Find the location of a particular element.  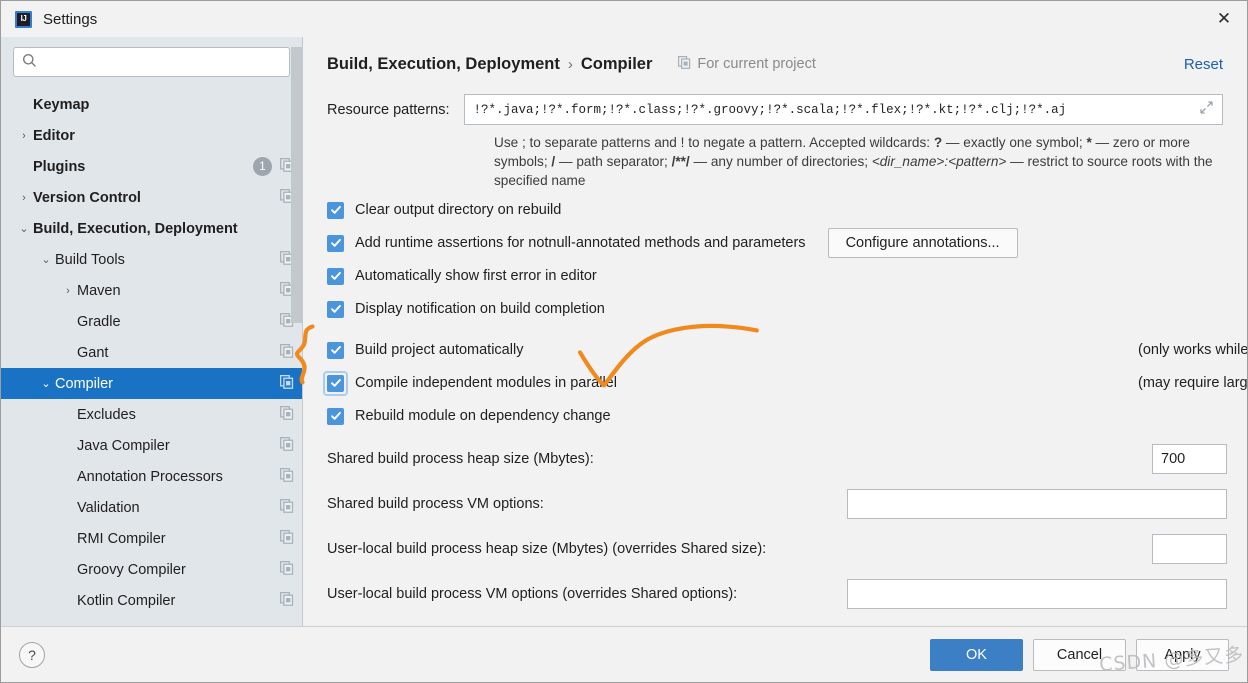

sidebar-item-label: Groovy Compiler is located at coordinates (131, 569).